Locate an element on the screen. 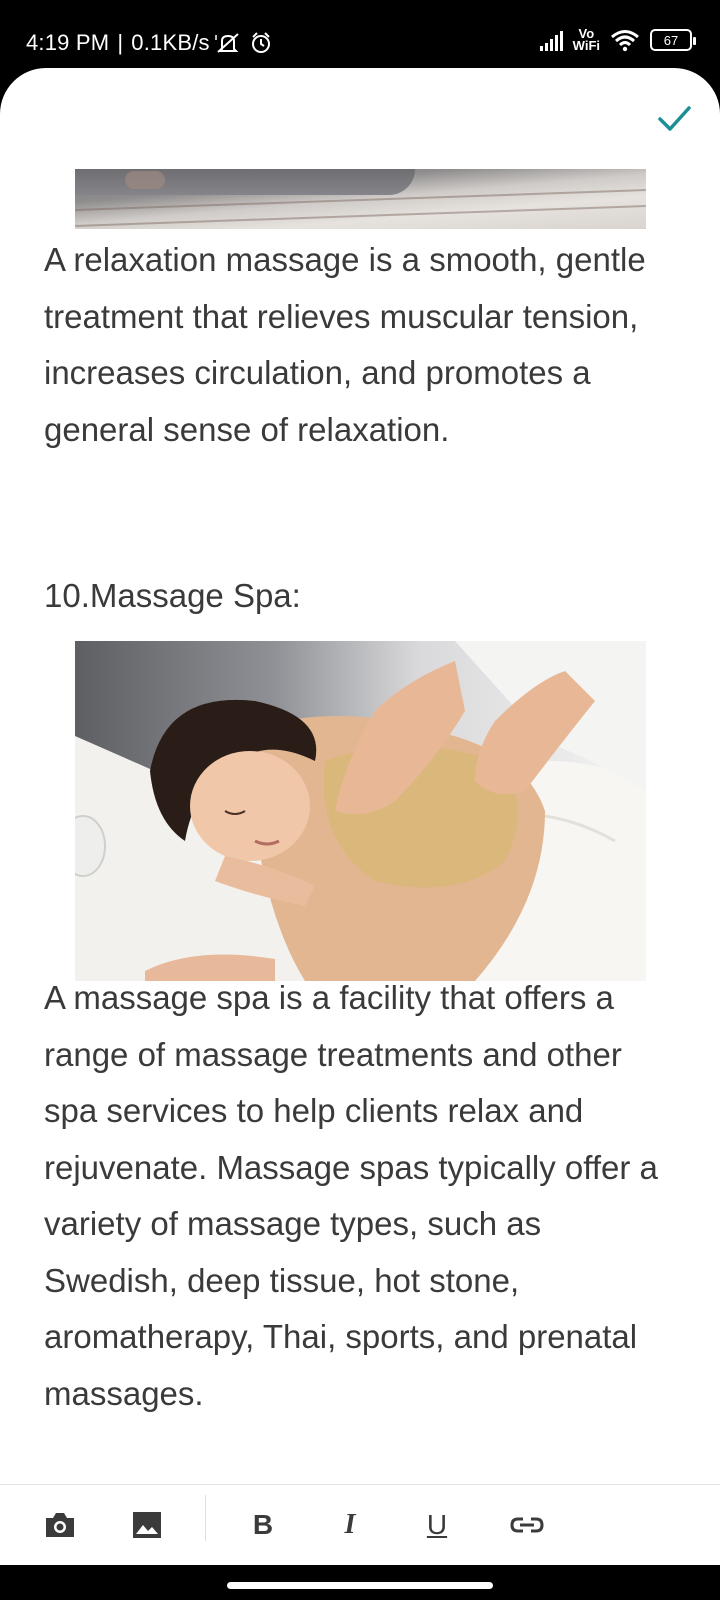 The height and width of the screenshot is (1600, 720). underline-button: U is located at coordinates (437, 1525).